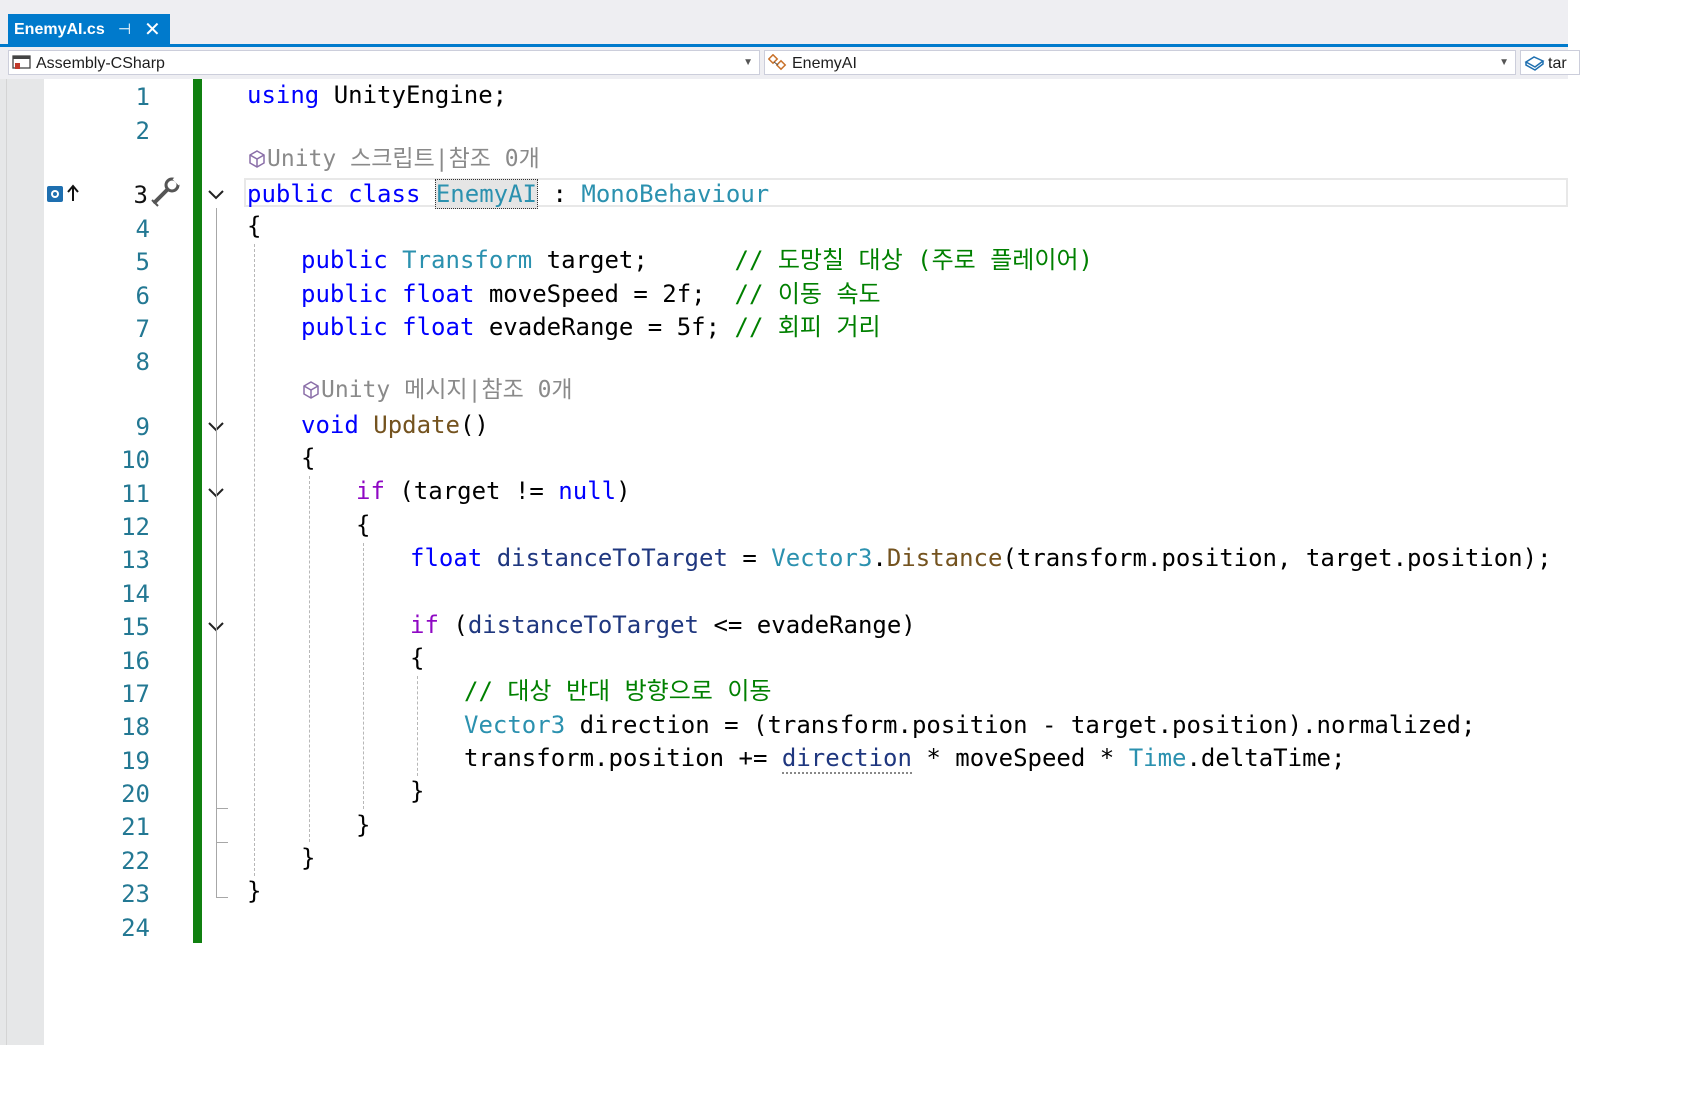 Image resolution: width=1681 pixels, height=1120 pixels. What do you see at coordinates (384, 62) in the screenshot?
I see `project-dropdown: Assembly-CSharp ▼` at bounding box center [384, 62].